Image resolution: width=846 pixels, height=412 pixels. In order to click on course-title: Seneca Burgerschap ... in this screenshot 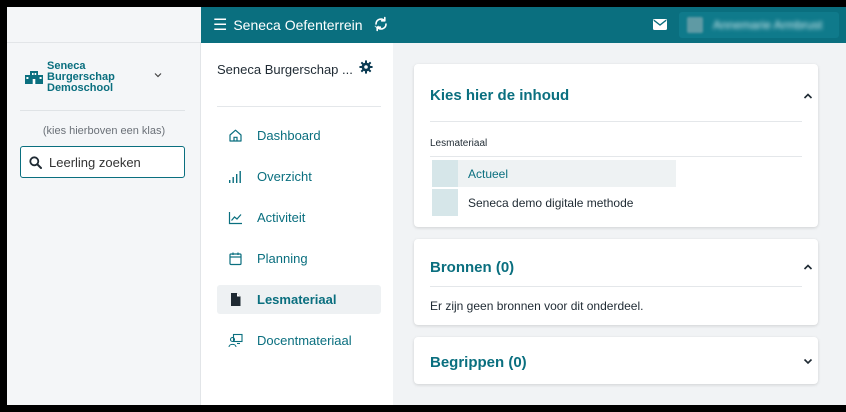, I will do `click(285, 69)`.